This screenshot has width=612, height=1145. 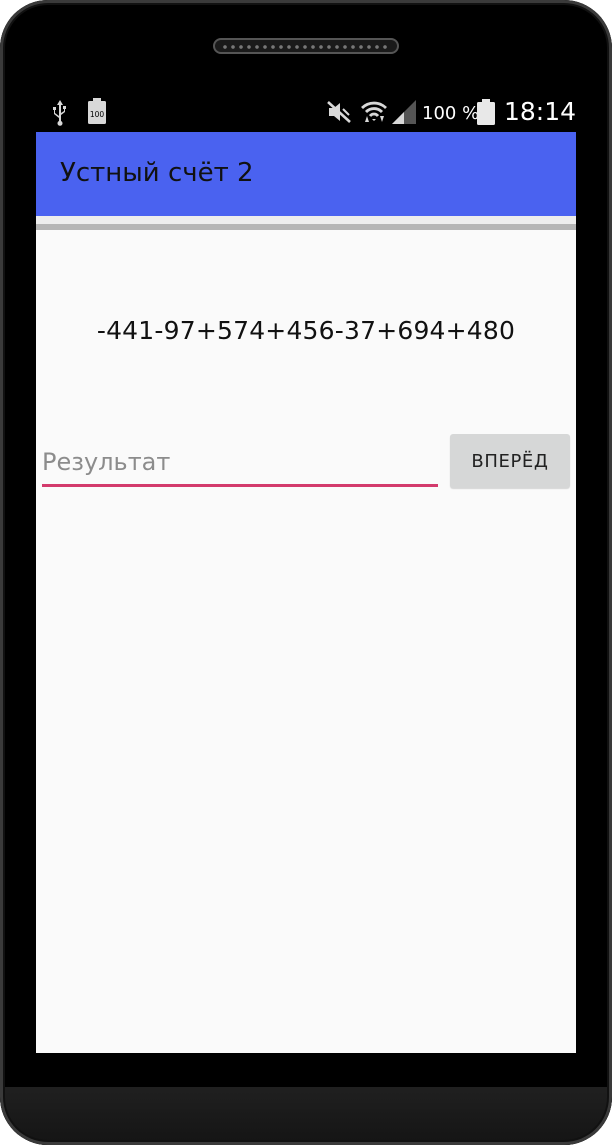 What do you see at coordinates (306, 330) in the screenshot?
I see `math-expression: -441-97+574+456-37+694+480` at bounding box center [306, 330].